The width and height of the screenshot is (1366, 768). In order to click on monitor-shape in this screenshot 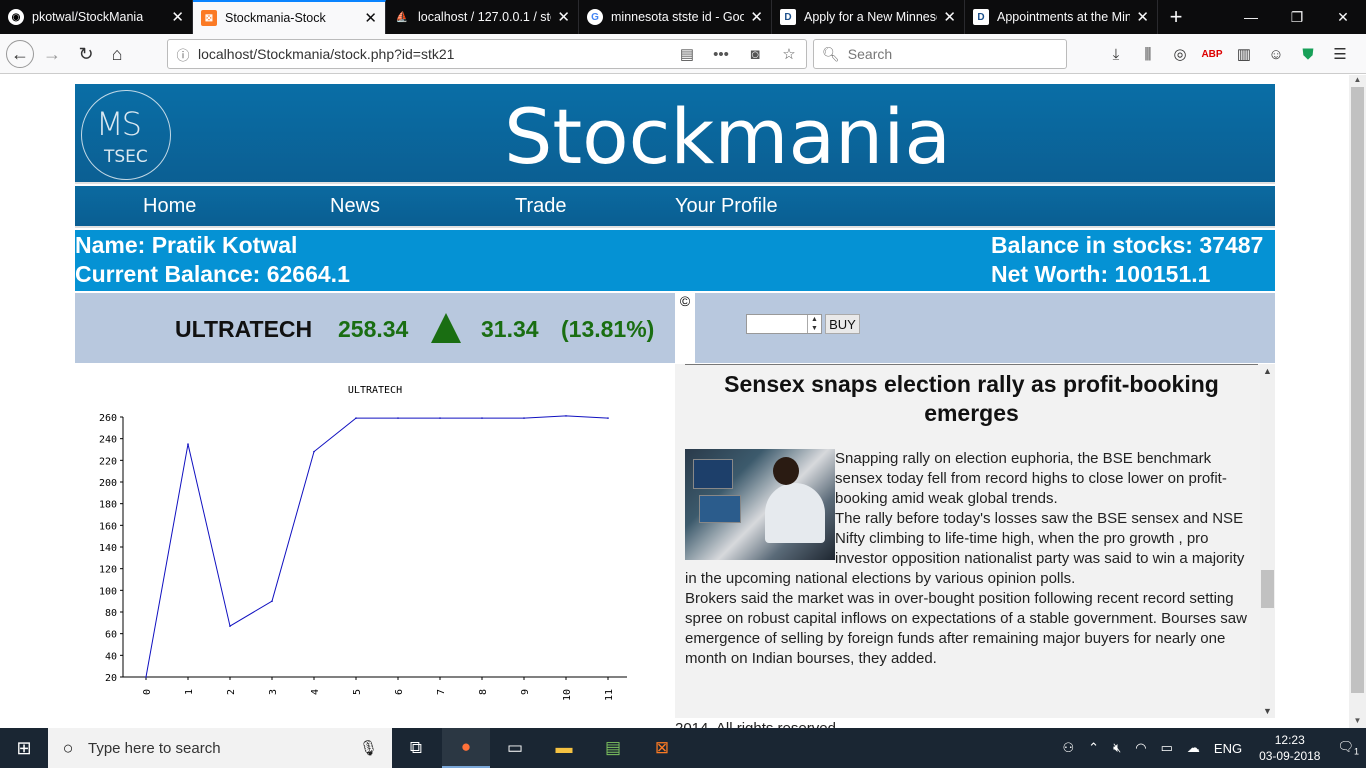, I will do `click(720, 509)`.